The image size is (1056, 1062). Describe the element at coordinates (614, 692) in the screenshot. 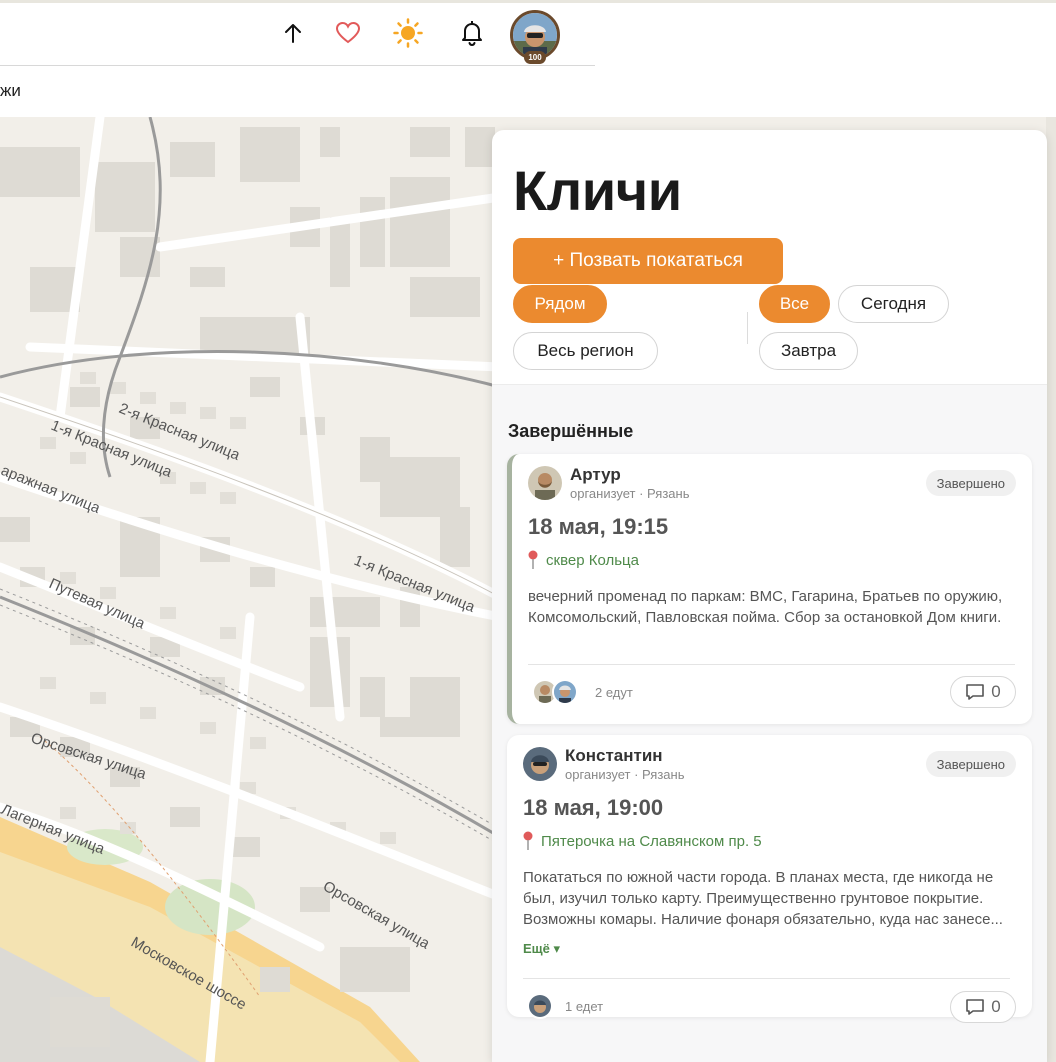

I see `riders-count: 2 едут` at that location.